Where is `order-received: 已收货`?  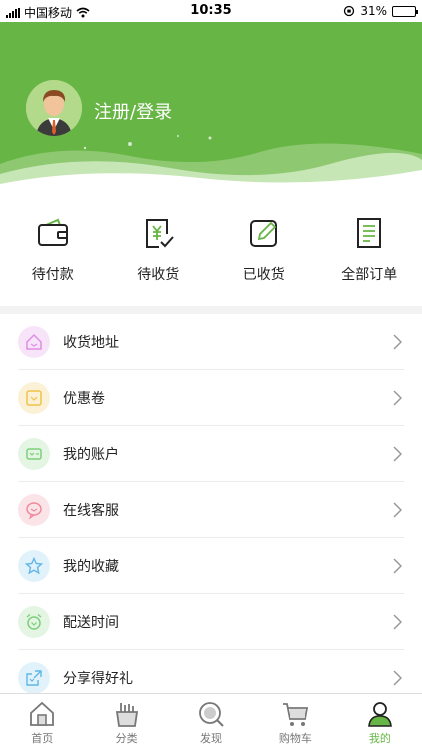
order-received: 已收货 is located at coordinates (264, 250).